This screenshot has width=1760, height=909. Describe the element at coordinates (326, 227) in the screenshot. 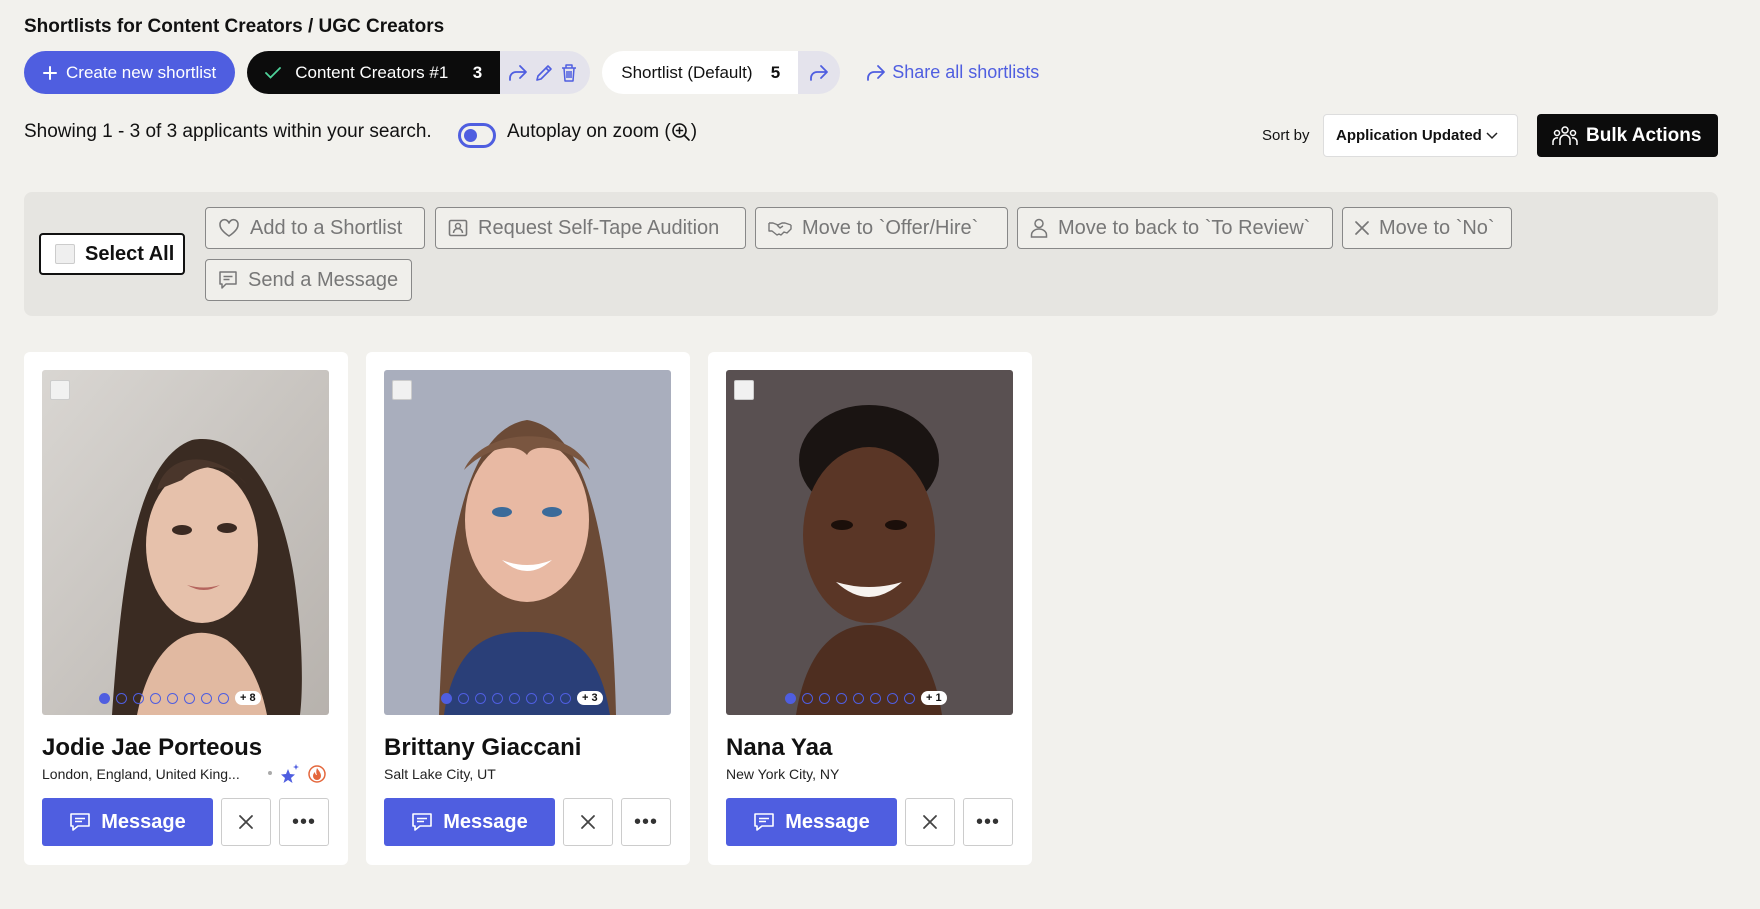

I see `add-shortlist-label: Add to a Shortlist` at that location.